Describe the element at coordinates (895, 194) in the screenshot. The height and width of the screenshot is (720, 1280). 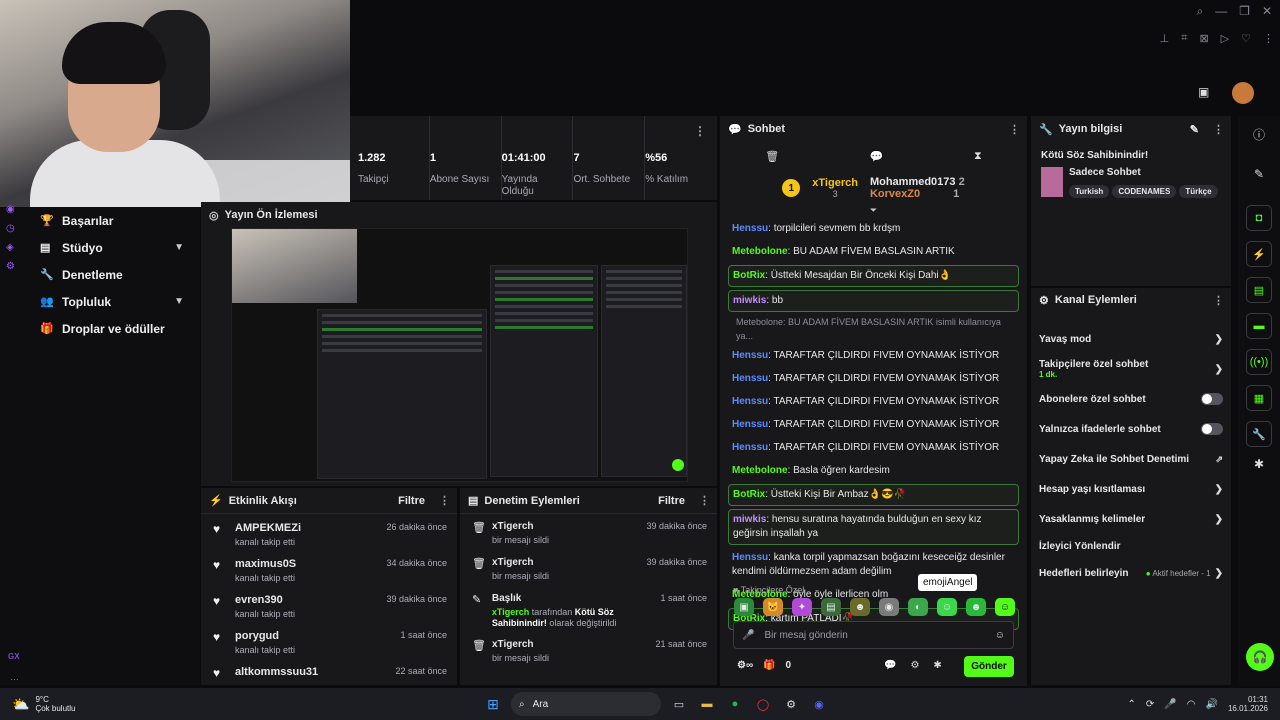
I see `leader-third: KorvexZ0` at that location.